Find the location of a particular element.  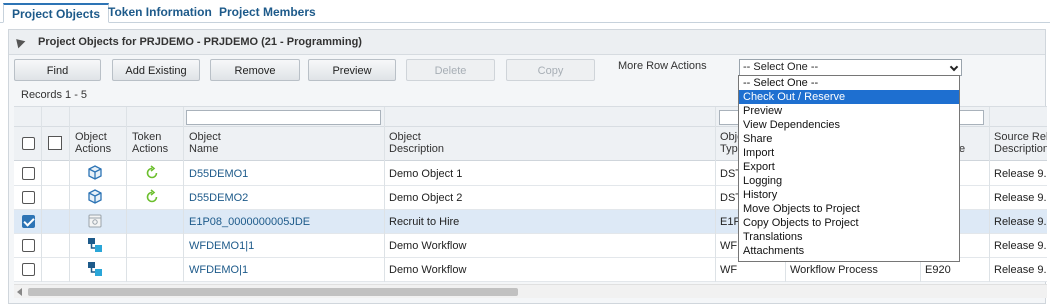

records-count: Records 1 - 5 is located at coordinates (54, 95).